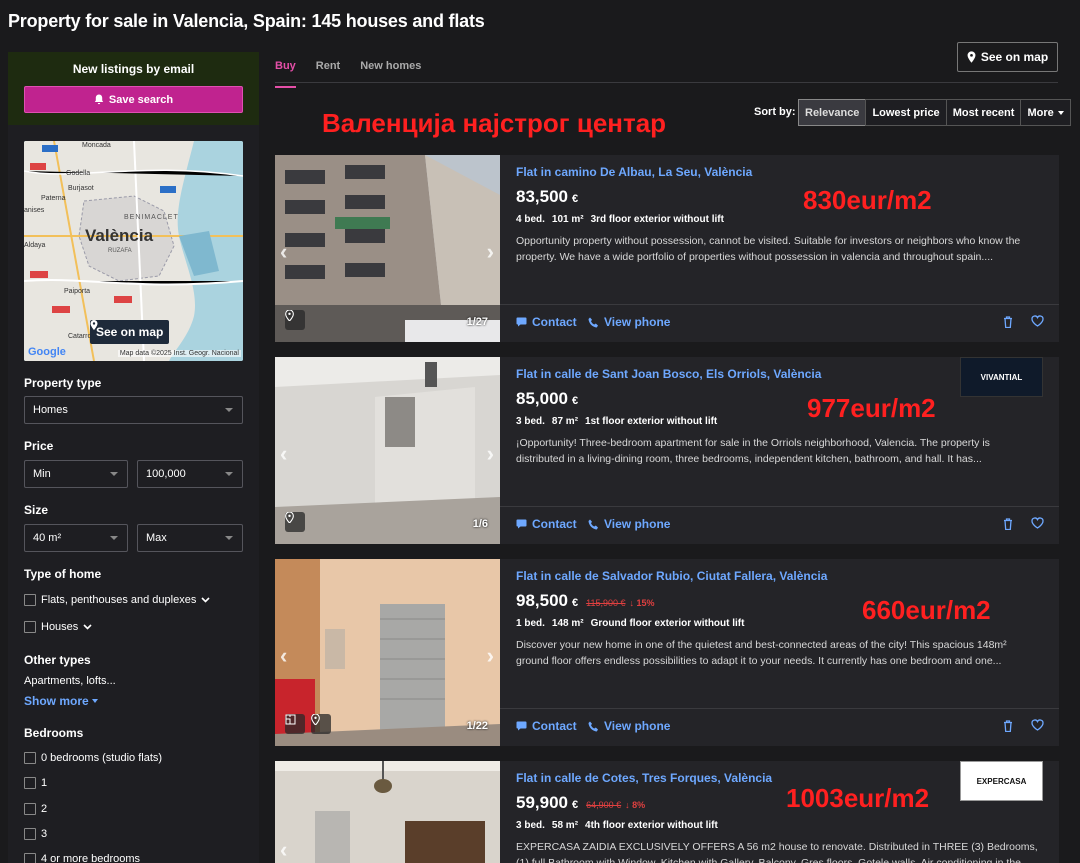 This screenshot has width=1080, height=863. Describe the element at coordinates (778, 197) in the screenshot. I see `listing-price-row: 83,500 €` at that location.